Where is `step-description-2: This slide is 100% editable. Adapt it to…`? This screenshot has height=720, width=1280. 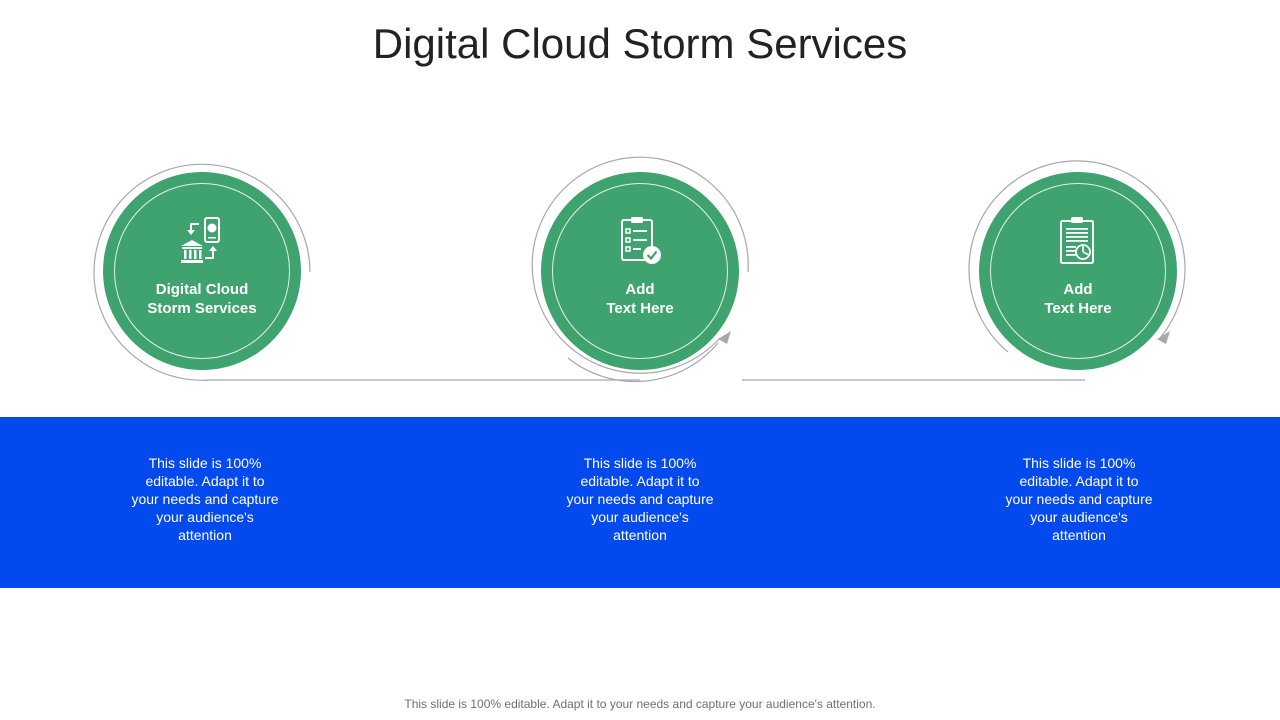 step-description-2: This slide is 100% editable. Adapt it to… is located at coordinates (640, 499).